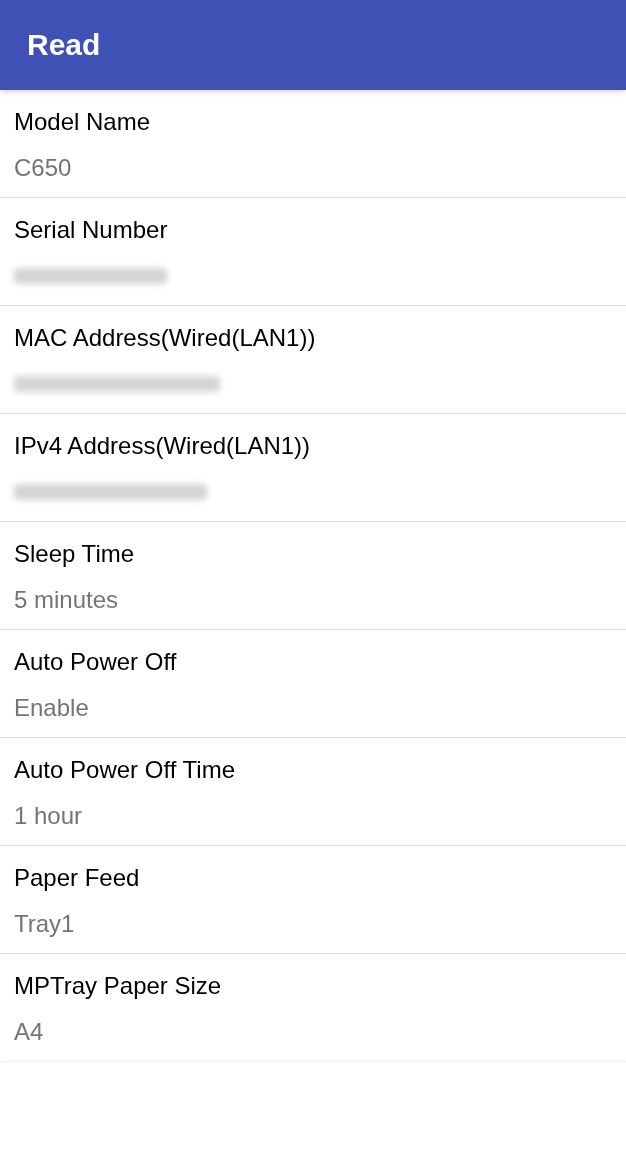  I want to click on setting-value: 1 hour, so click(48, 816).